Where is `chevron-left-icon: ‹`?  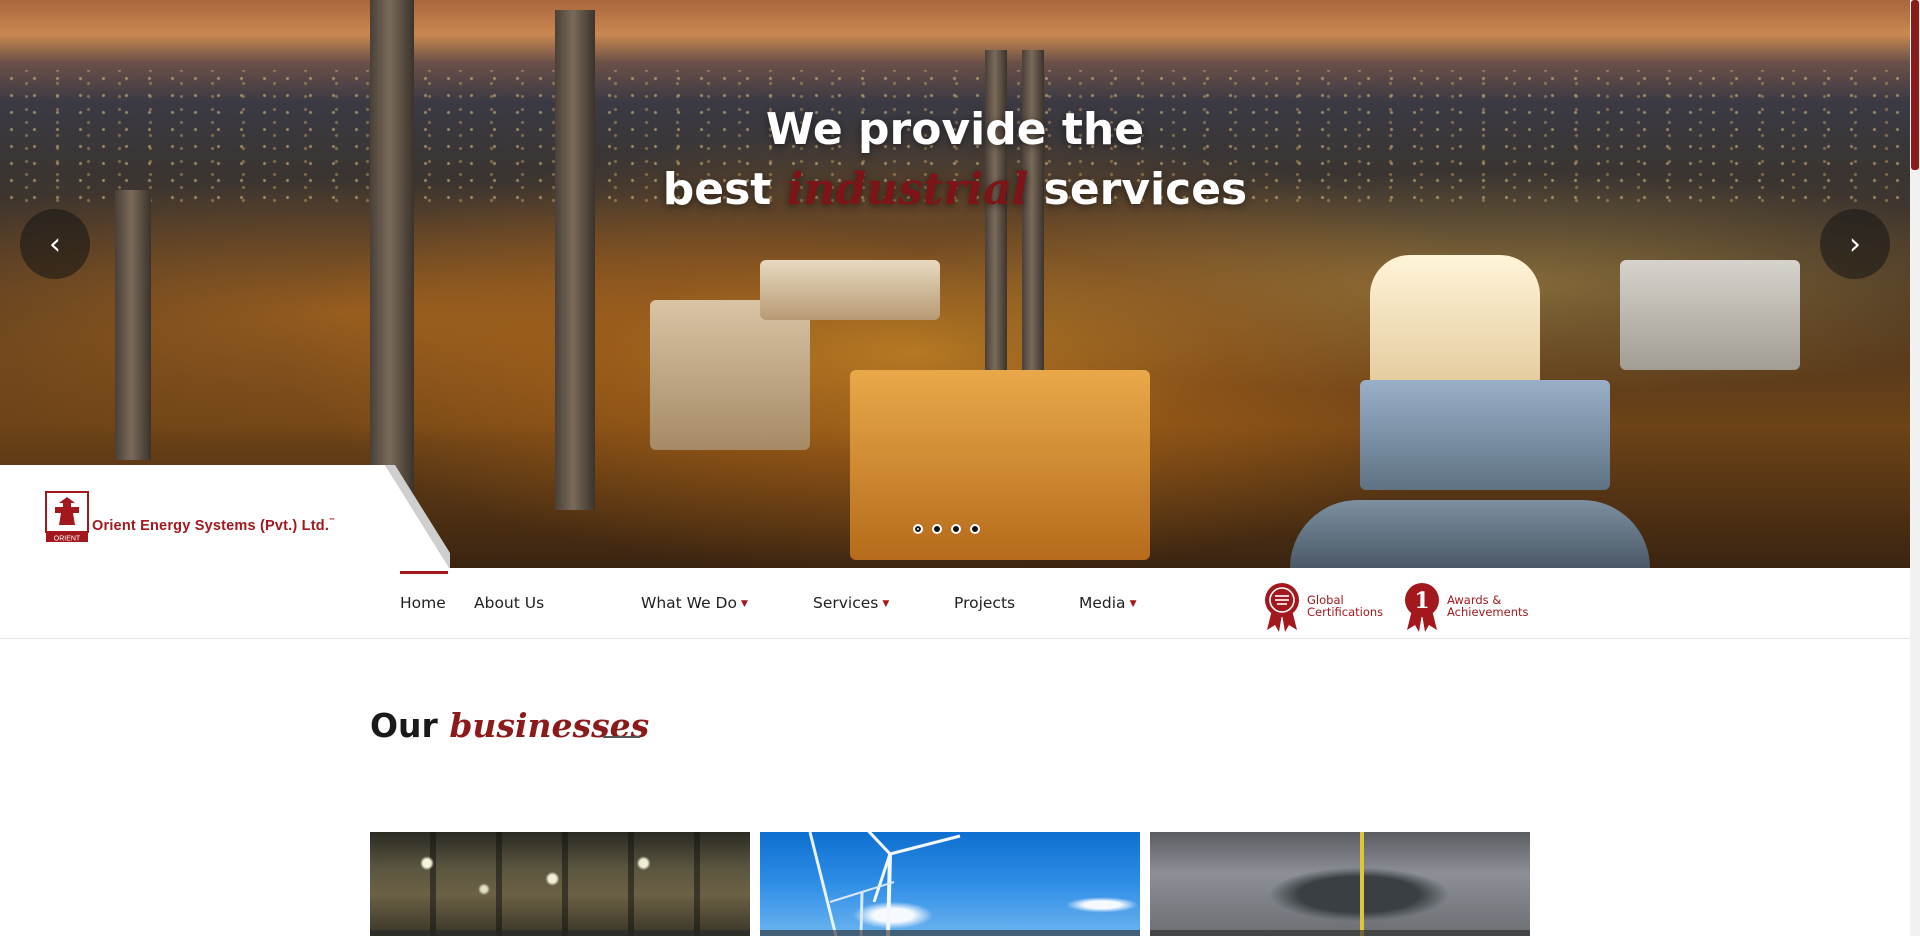
chevron-left-icon: ‹ is located at coordinates (55, 244).